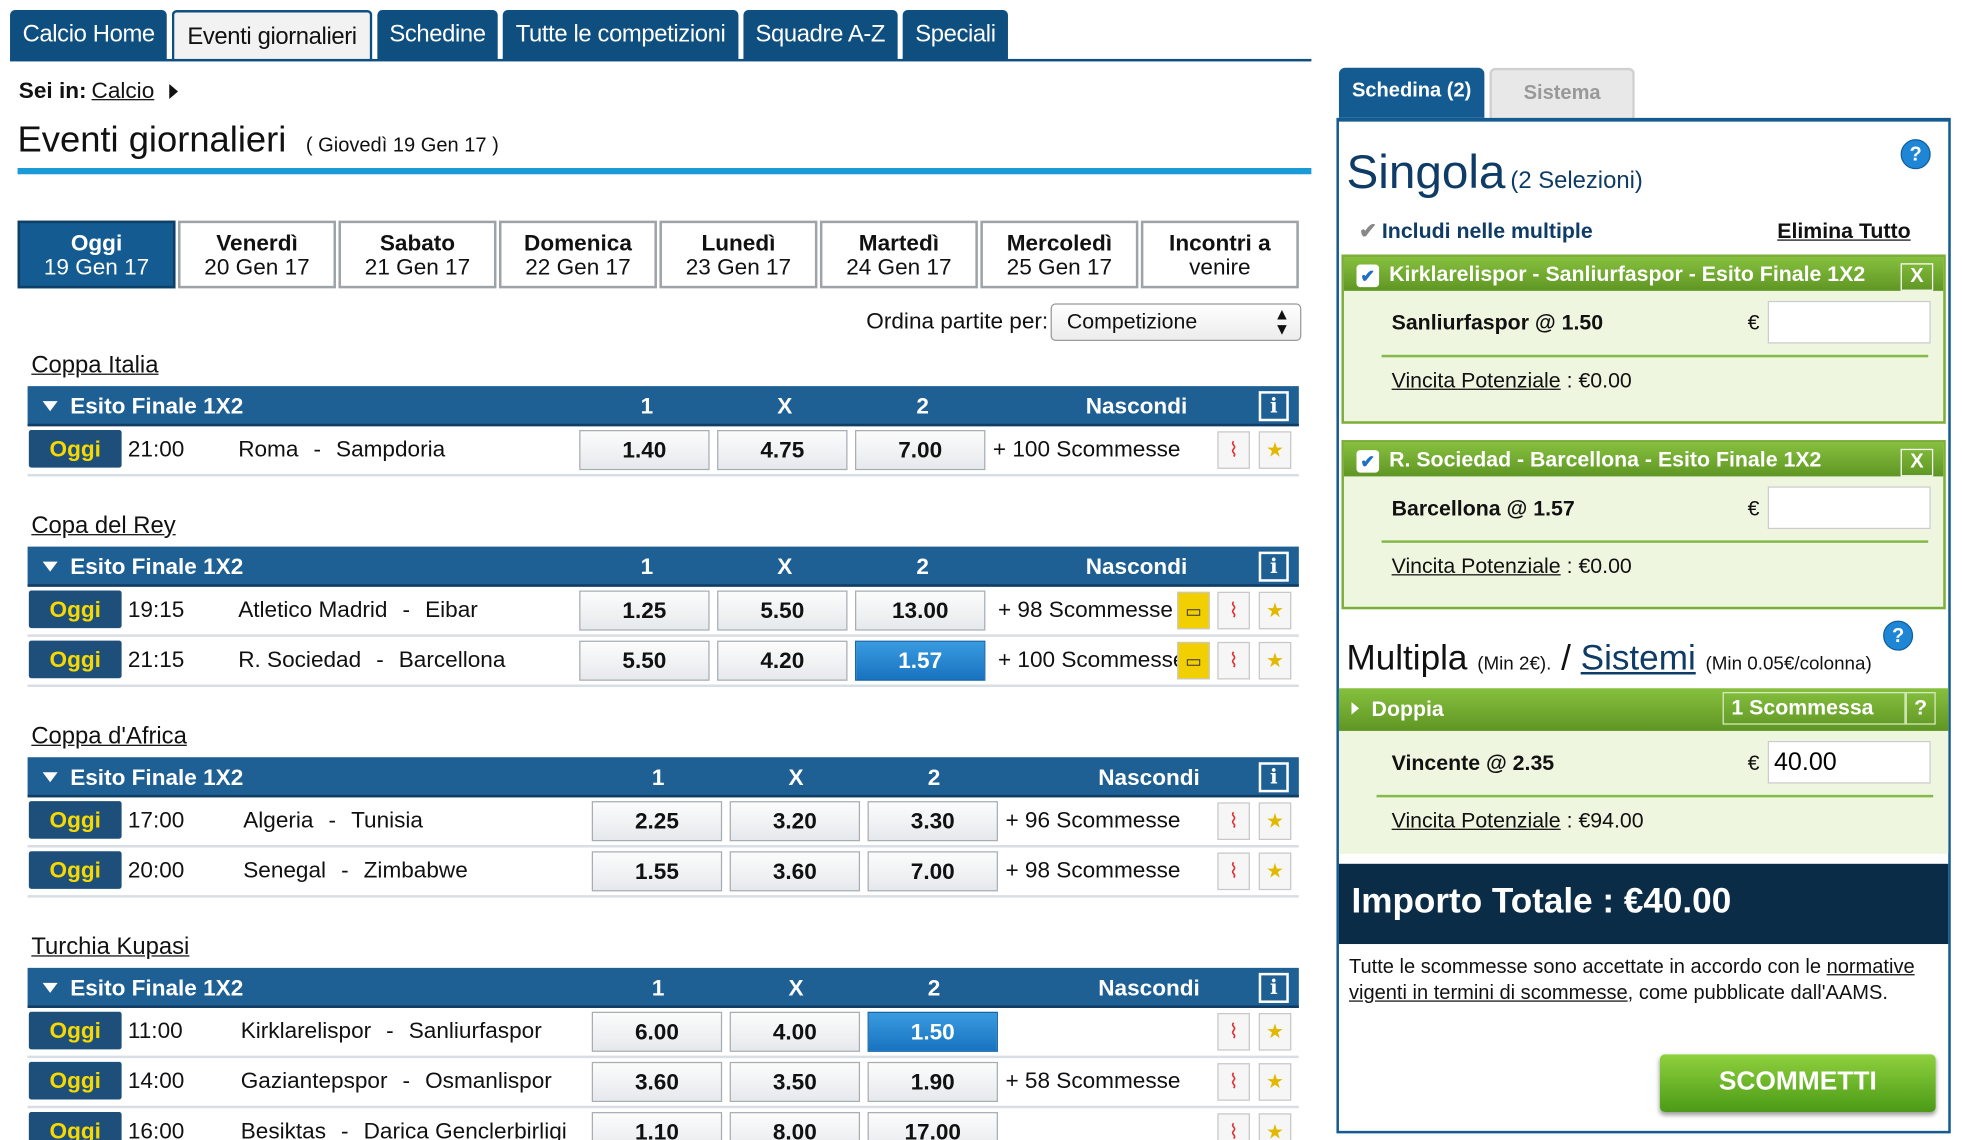 This screenshot has height=1140, width=1962. Describe the element at coordinates (371, 660) in the screenshot. I see `match-teams: R. Sociedad - Barcellona` at that location.